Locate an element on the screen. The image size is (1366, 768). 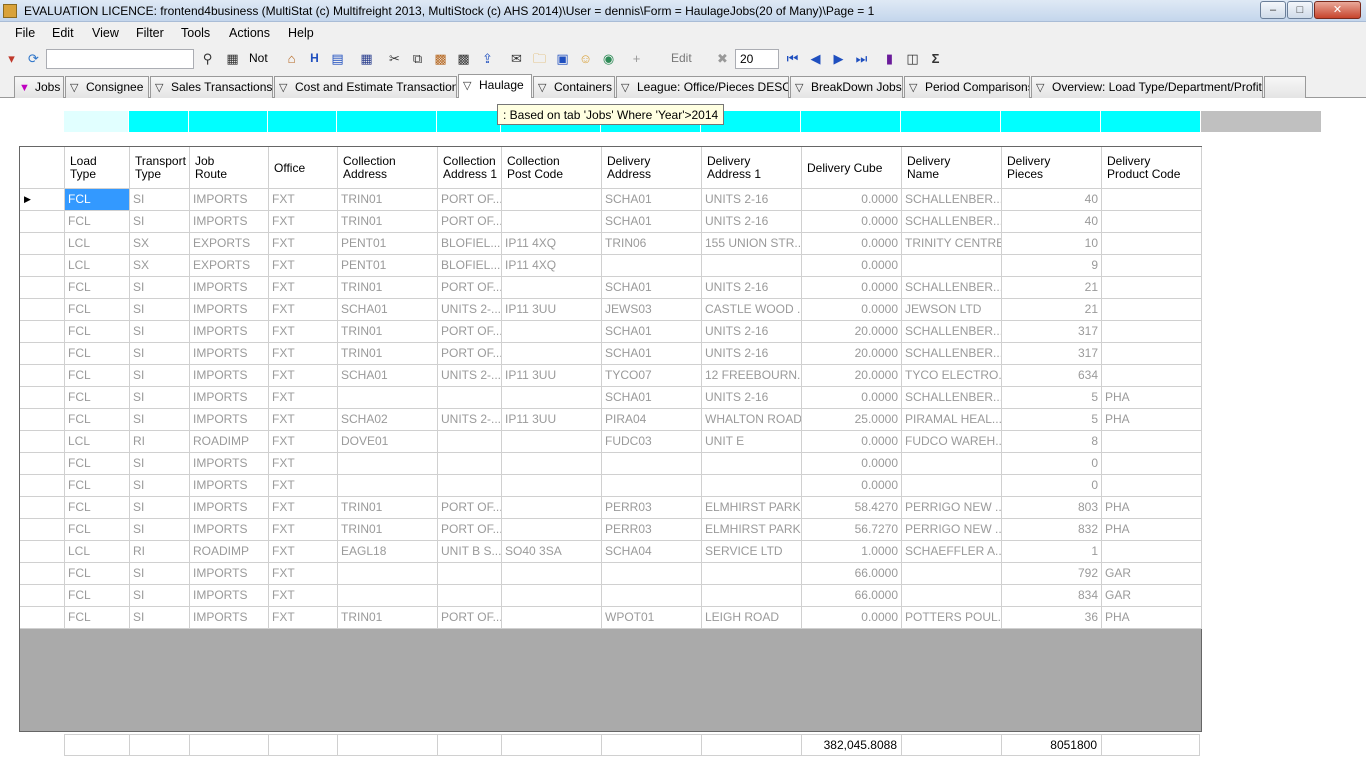
table-cell: EAGL18 is located at coordinates (388, 552).